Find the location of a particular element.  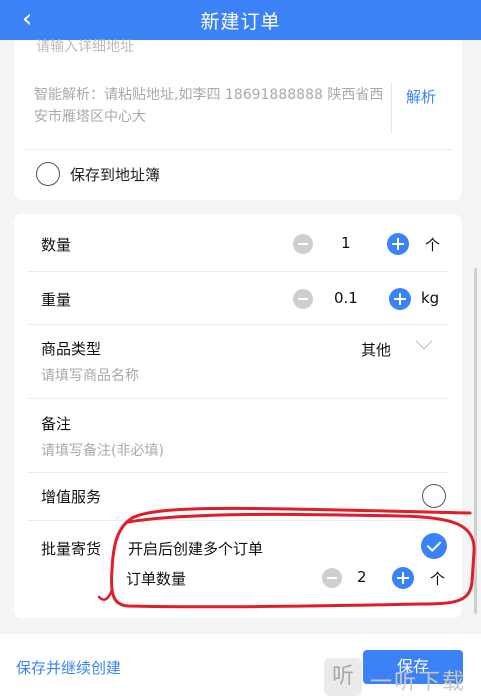

weight-minus-button is located at coordinates (303, 299).